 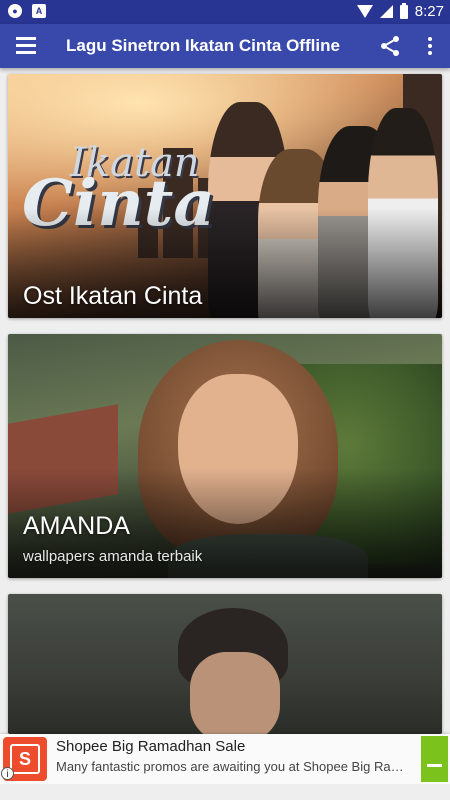 I want to click on wifi-icon, so click(x=364, y=11).